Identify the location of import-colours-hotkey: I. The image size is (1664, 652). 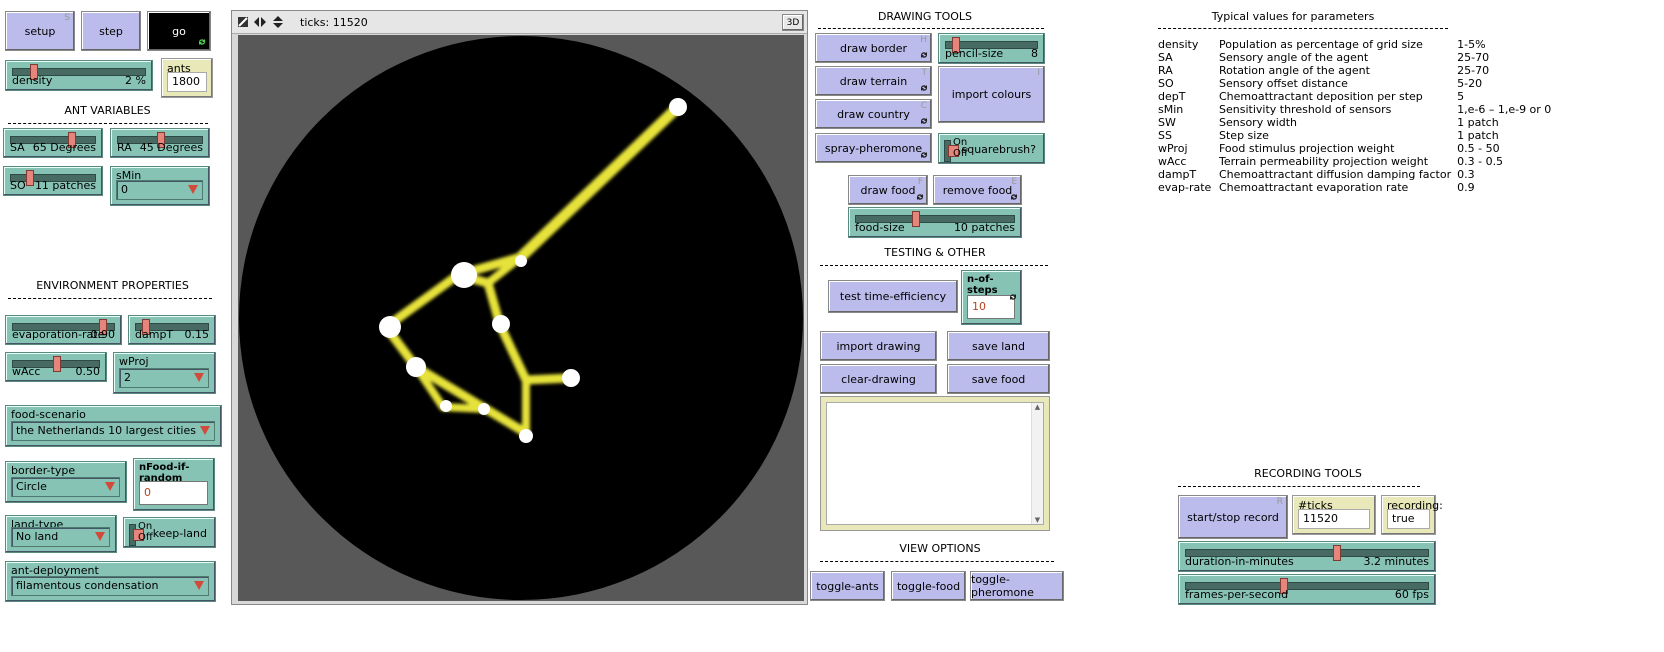
(1038, 73).